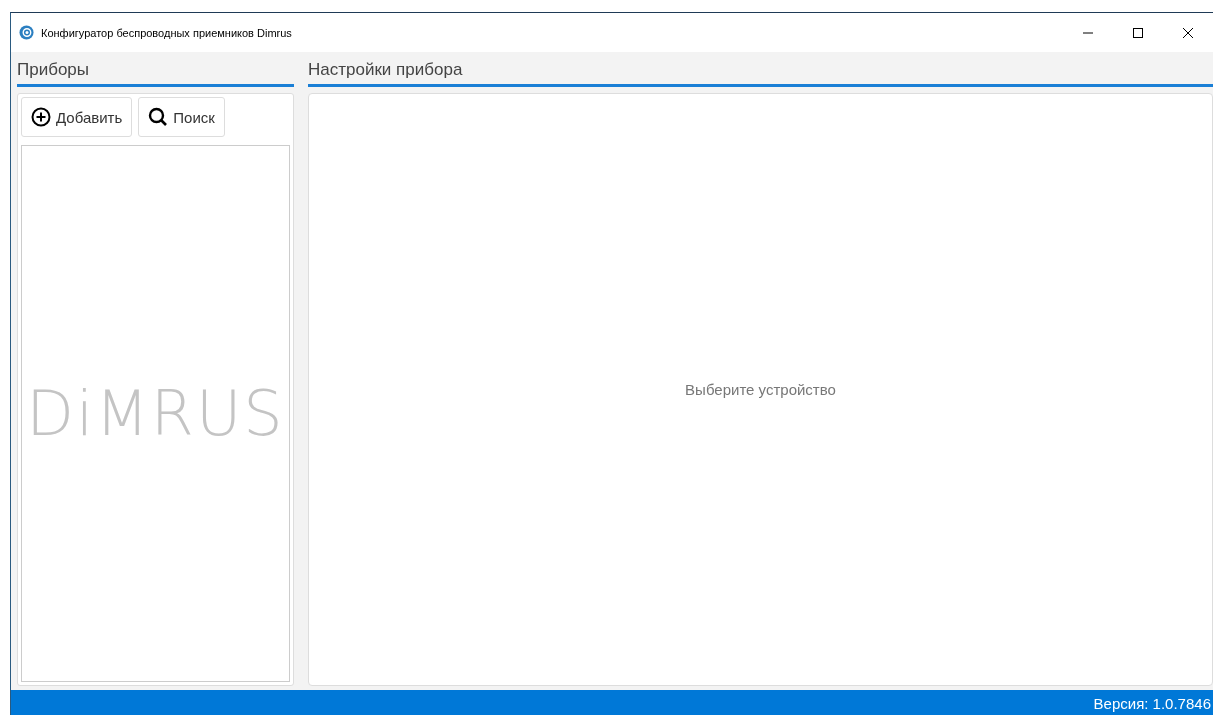 Image resolution: width=1213 pixels, height=715 pixels. Describe the element at coordinates (41, 117) in the screenshot. I see `plus-circle-icon` at that location.